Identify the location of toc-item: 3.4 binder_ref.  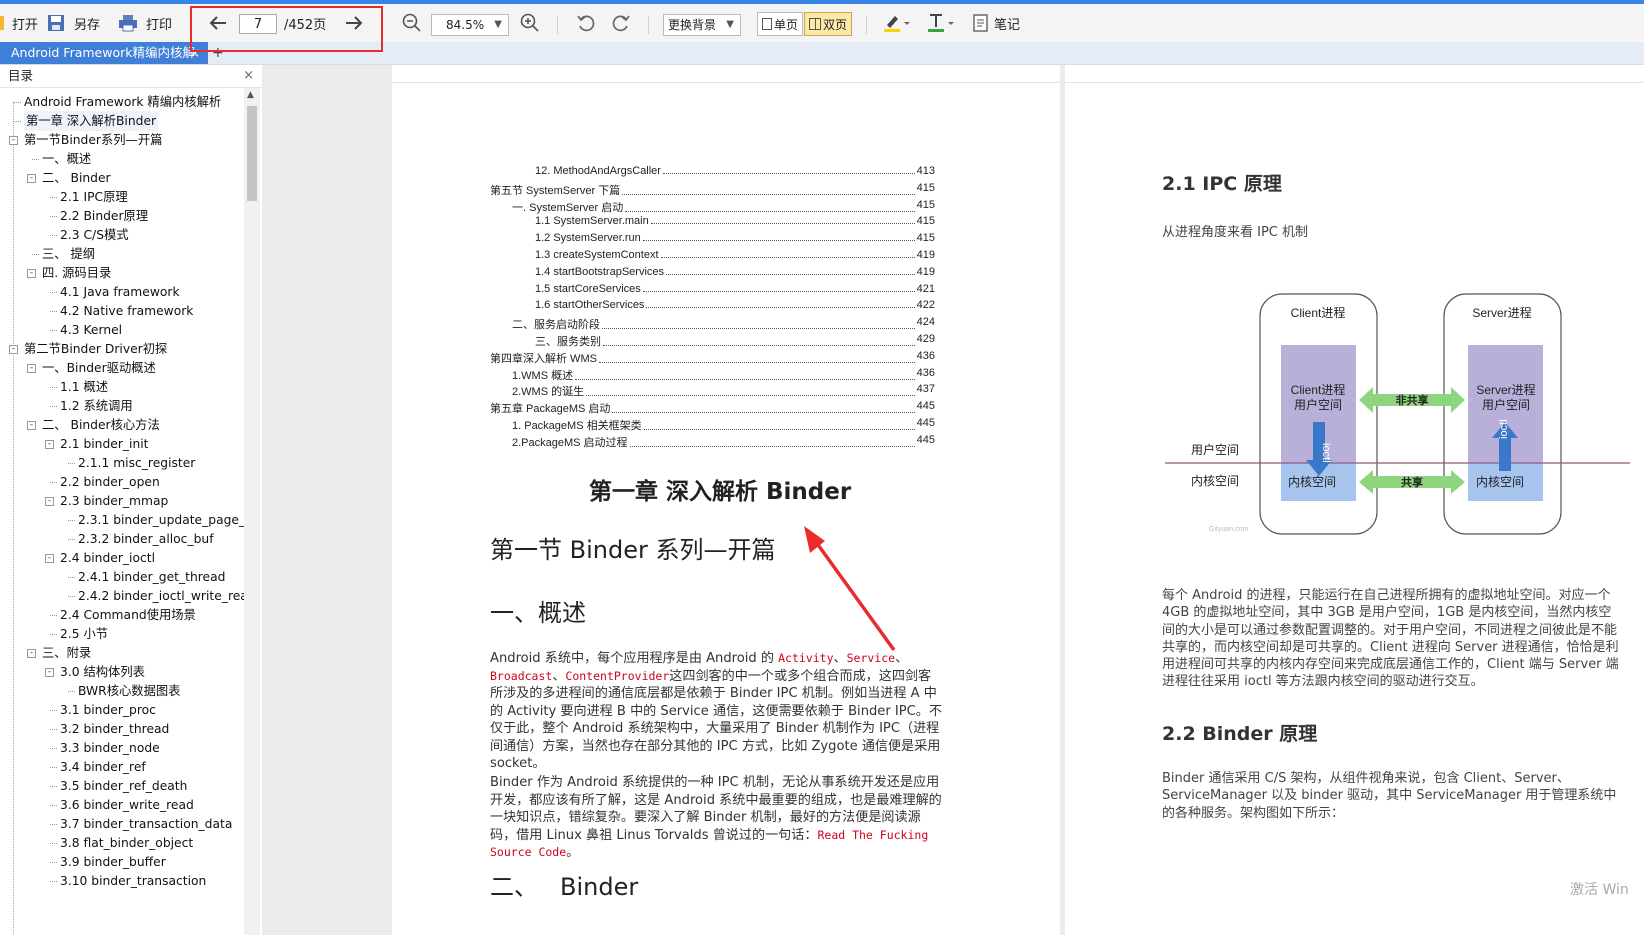
(103, 767).